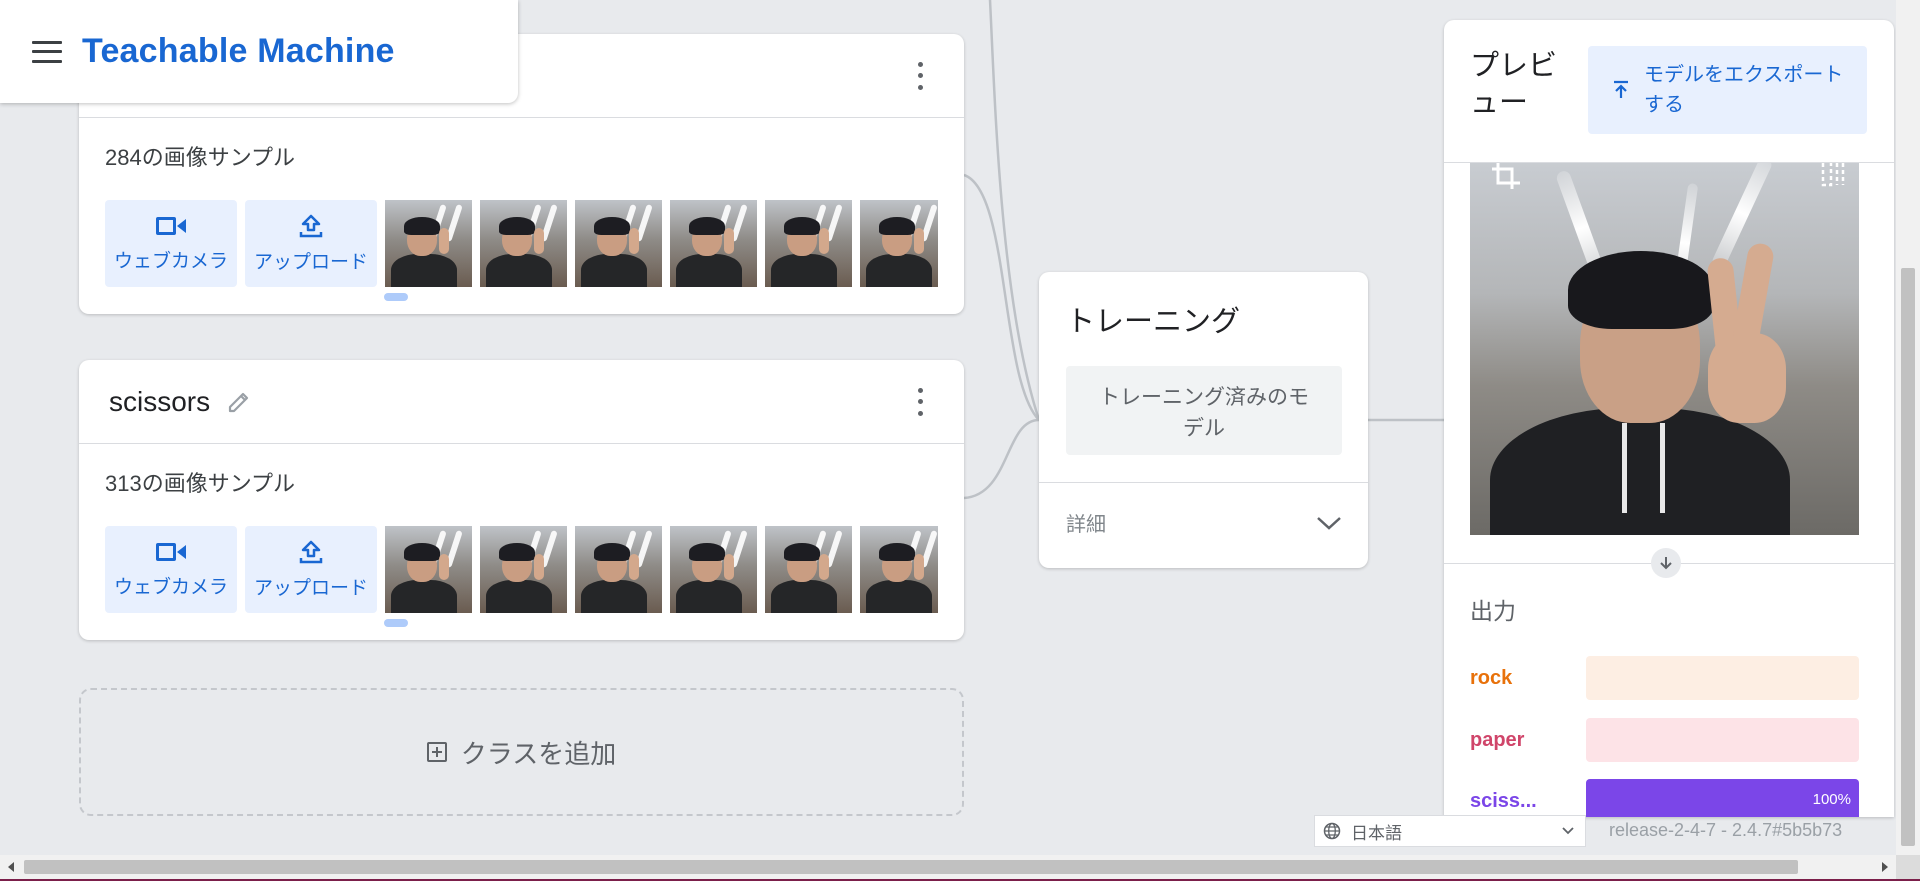 The height and width of the screenshot is (881, 1920). What do you see at coordinates (200, 157) in the screenshot?
I see `sample-count: 284の画像サンプル` at bounding box center [200, 157].